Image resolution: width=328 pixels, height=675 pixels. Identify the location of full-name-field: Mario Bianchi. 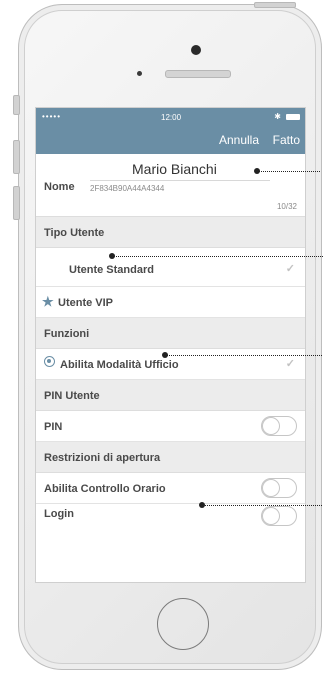
(180, 170).